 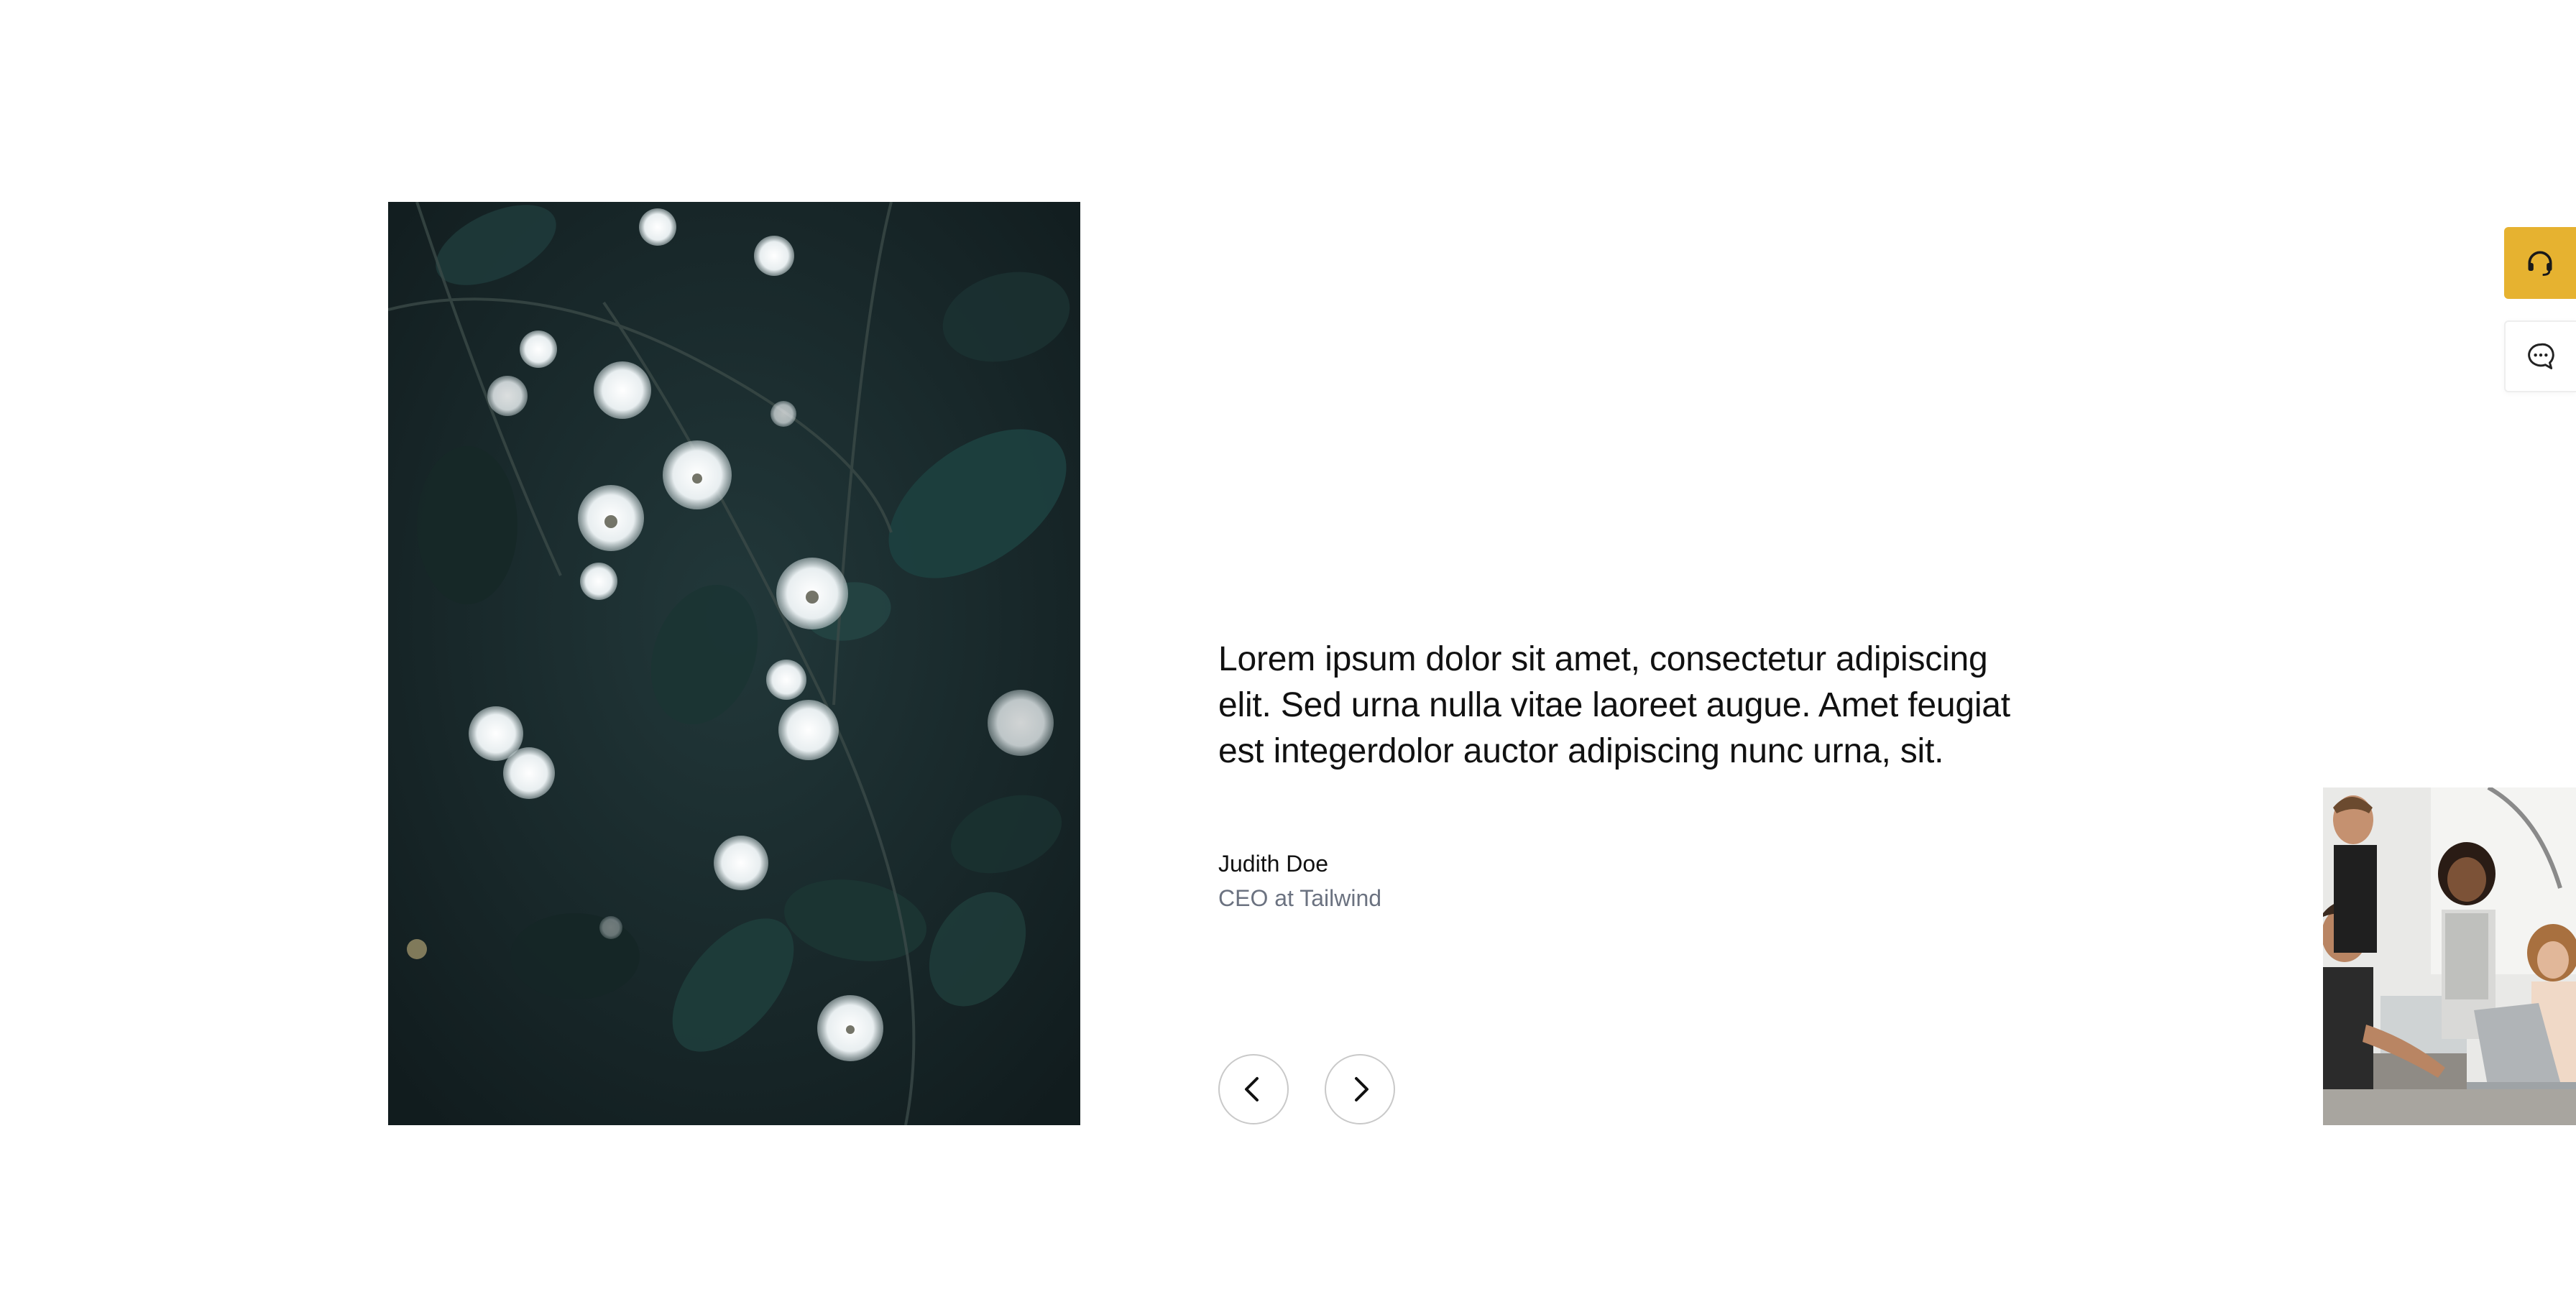 I want to click on chat-button, so click(x=2540, y=356).